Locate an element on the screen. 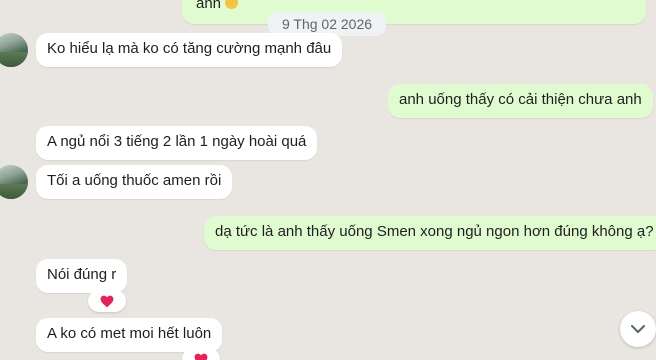 This screenshot has width=656, height=360. message-outgoing-partial: anh is located at coordinates (414, 12).